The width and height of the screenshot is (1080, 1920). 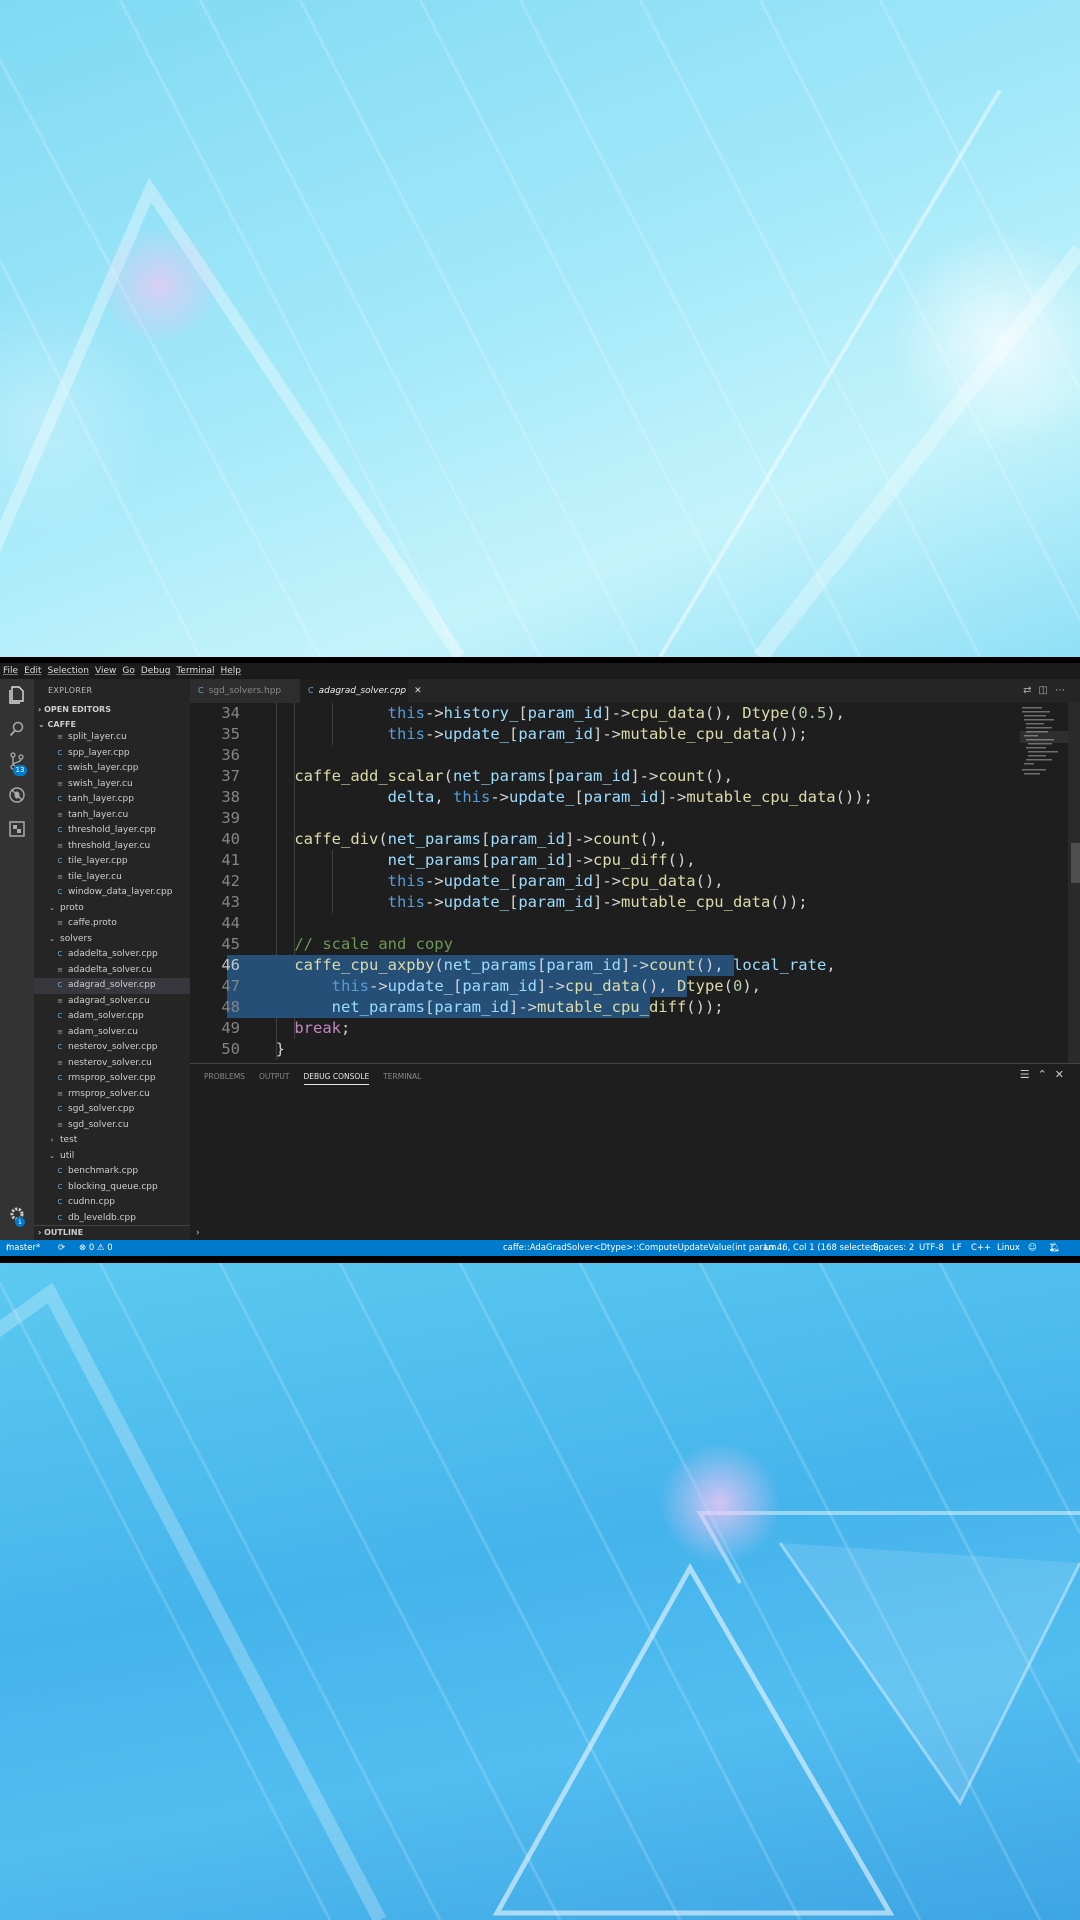 What do you see at coordinates (224, 1078) in the screenshot?
I see `tab-problems: PROBLEMS` at bounding box center [224, 1078].